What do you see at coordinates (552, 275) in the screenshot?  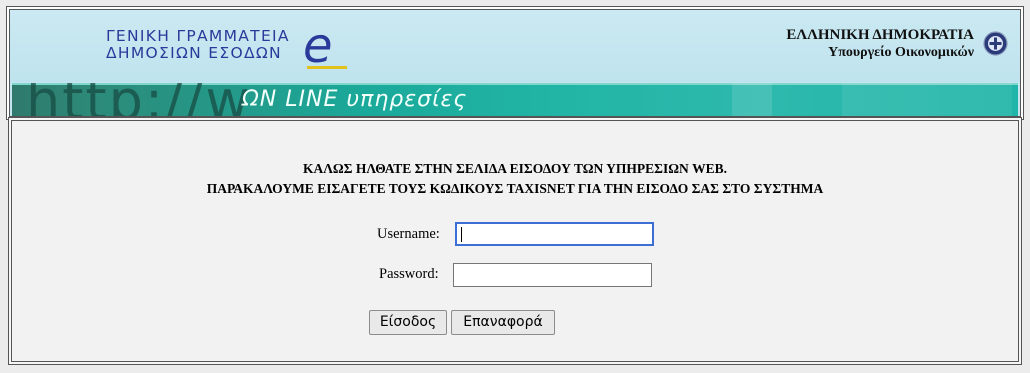 I see `password-input` at bounding box center [552, 275].